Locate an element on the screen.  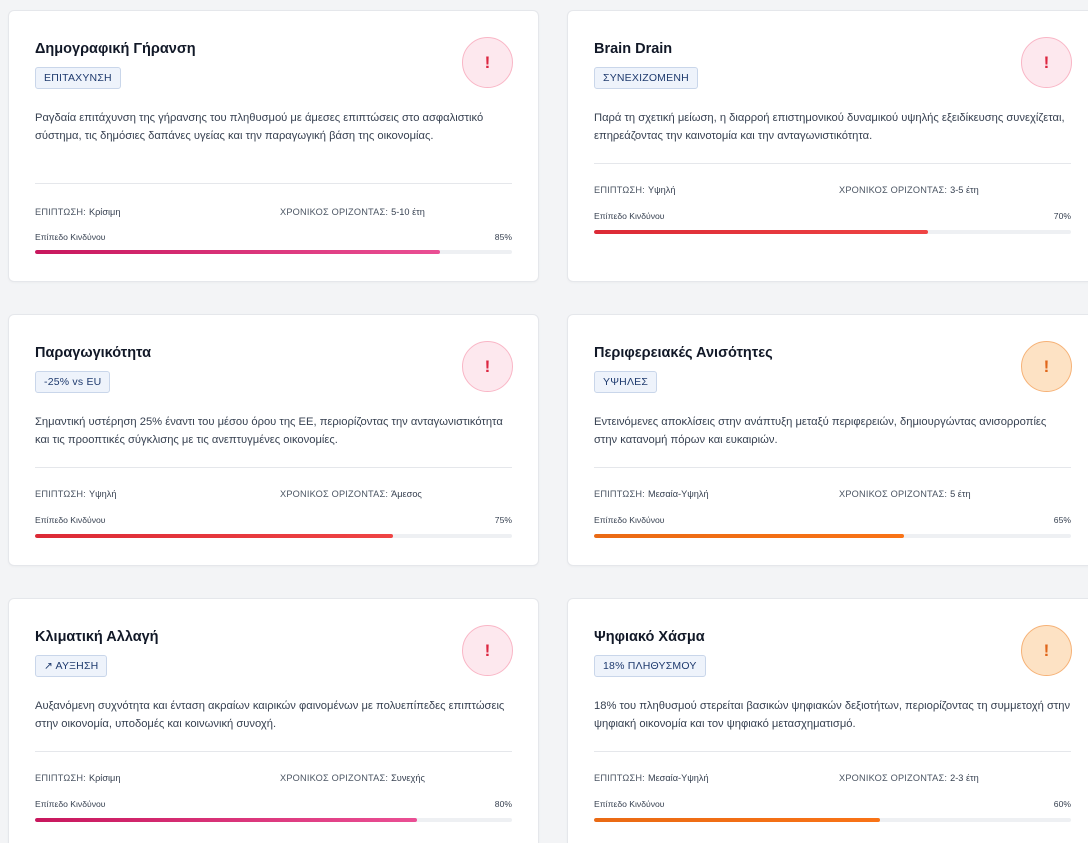
card-meta: ΕΠΙΠΤΩΣΗ: Υψηλή ΧΡΟΝΙΚΟΣ ΟΡΙΖΟΝΤΑΣ: Άμεσος is located at coordinates (273, 496).